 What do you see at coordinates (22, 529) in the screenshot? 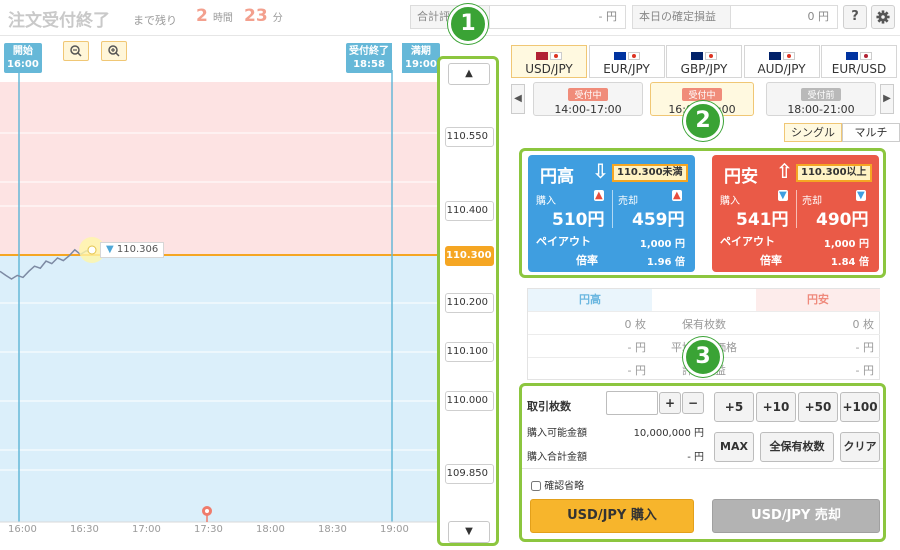
I see `x-tick-label: 16:00` at bounding box center [22, 529].